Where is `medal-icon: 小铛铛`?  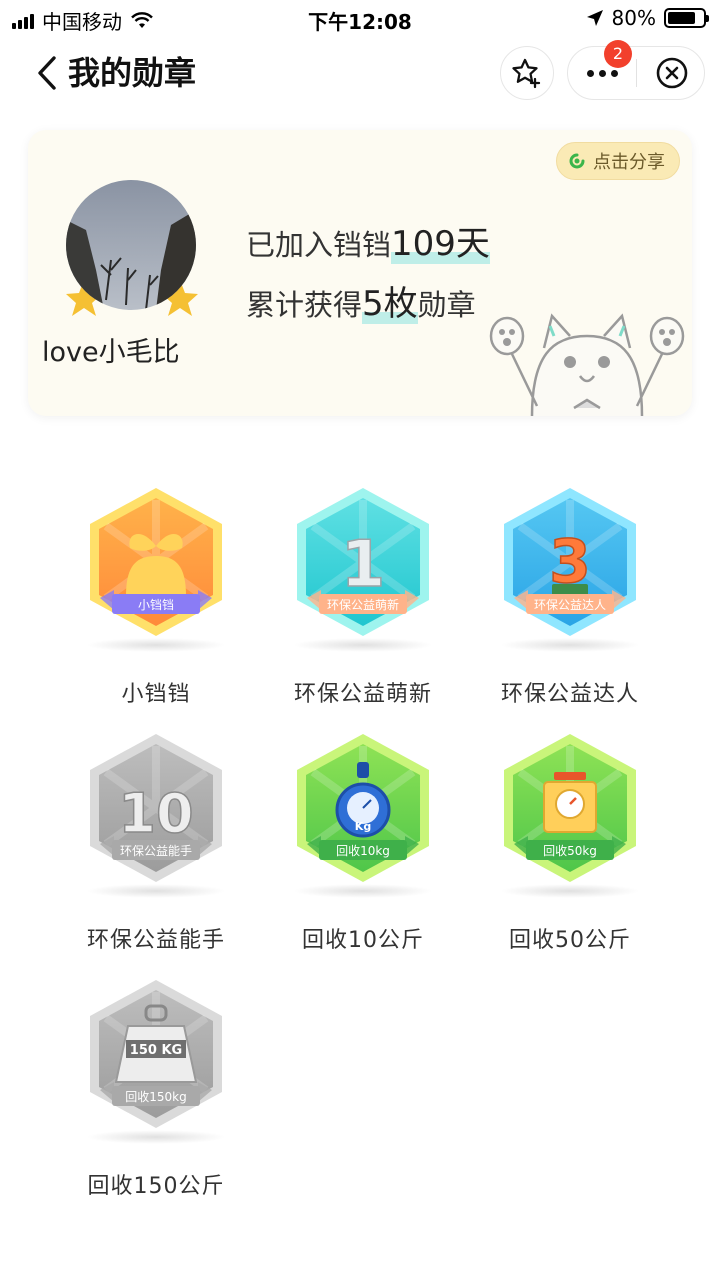 medal-icon: 小铛铛 is located at coordinates (156, 562).